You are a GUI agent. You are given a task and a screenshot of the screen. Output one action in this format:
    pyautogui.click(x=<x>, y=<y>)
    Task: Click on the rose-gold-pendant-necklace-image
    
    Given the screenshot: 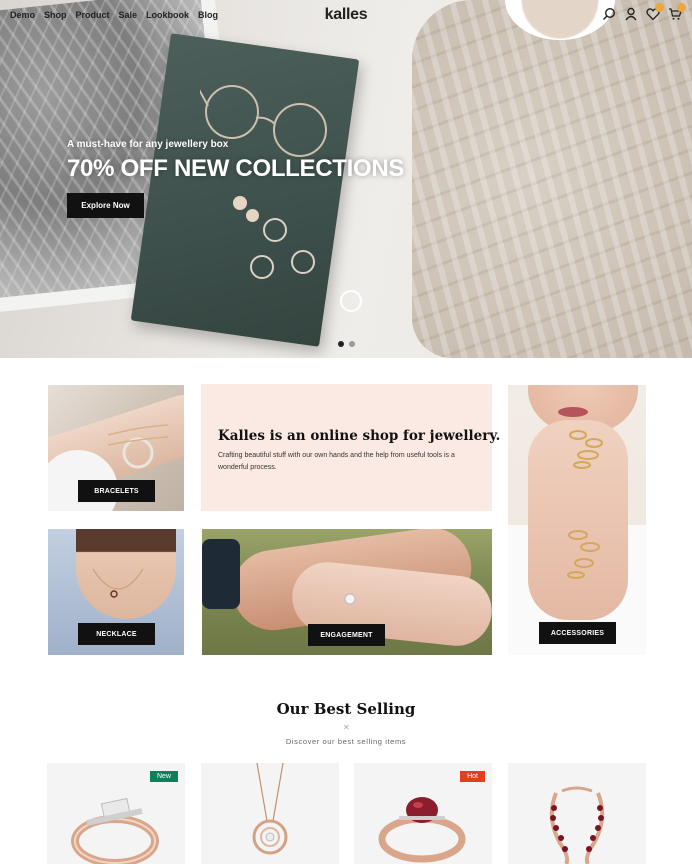 What is the action you would take?
    pyautogui.click(x=270, y=809)
    